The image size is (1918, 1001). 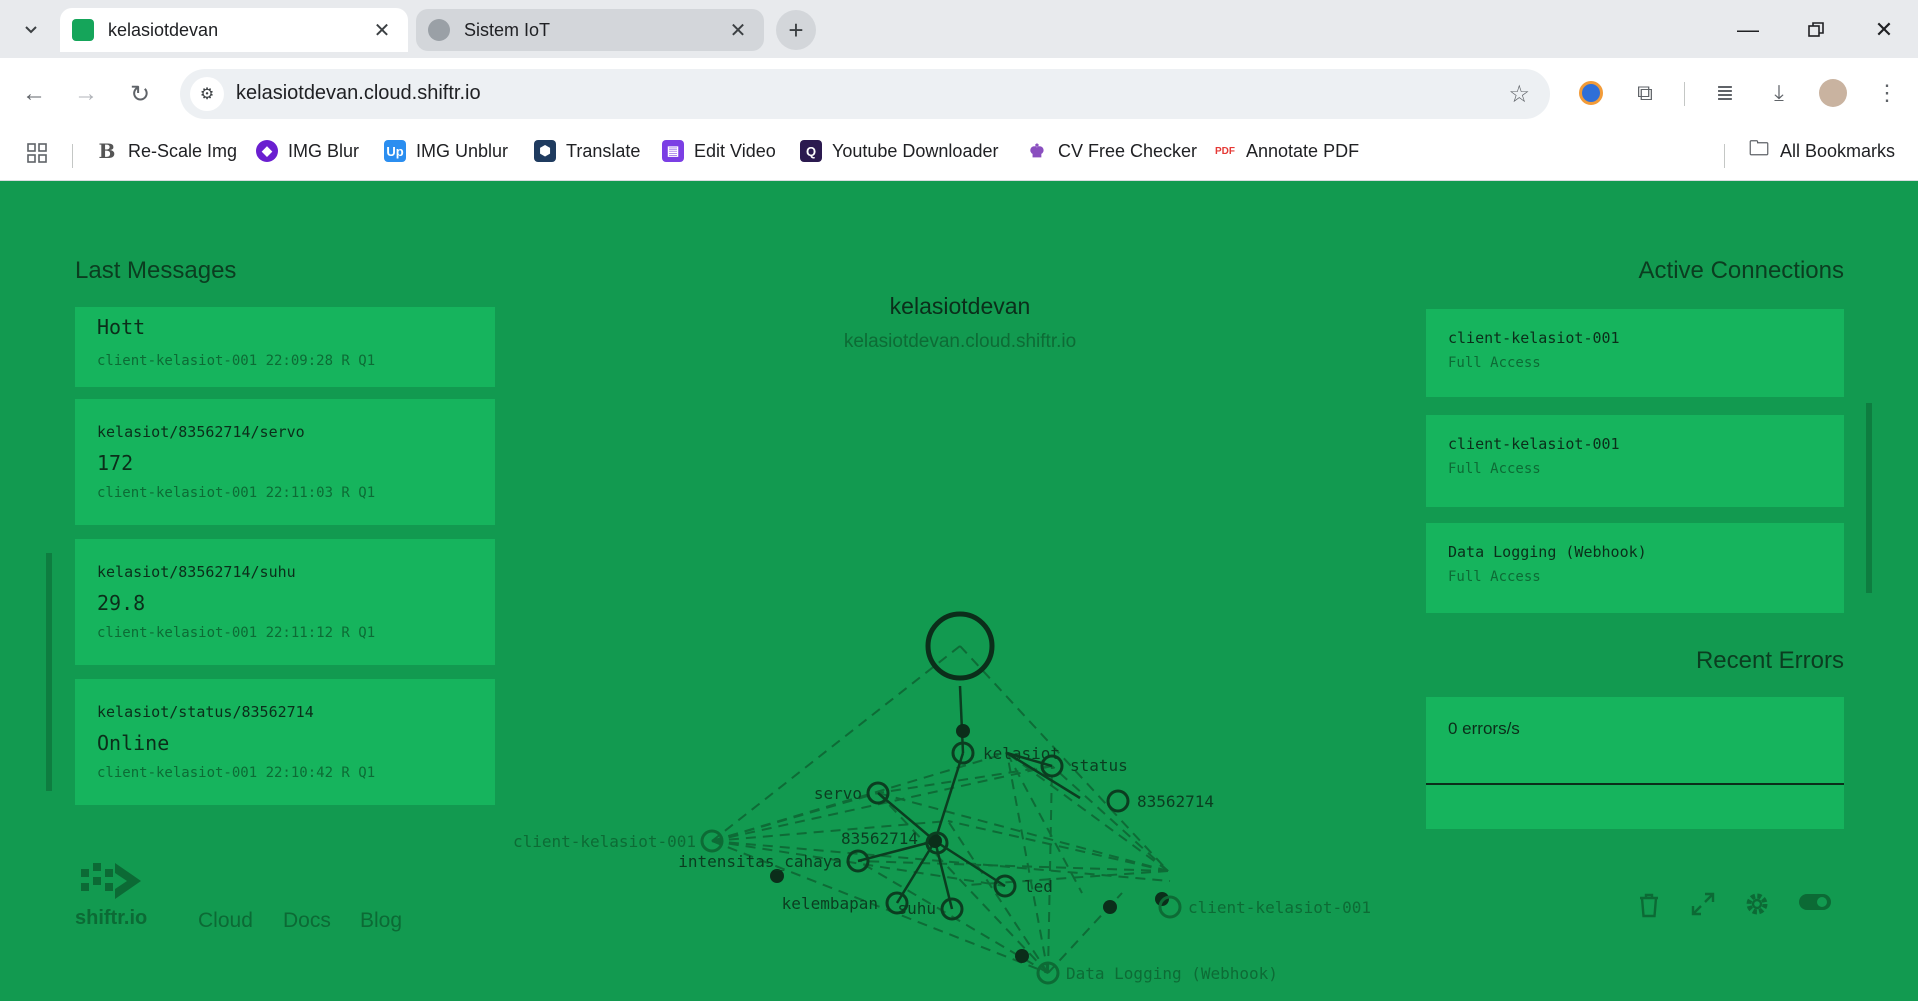 What do you see at coordinates (865, 94) in the screenshot?
I see `address-bar: ⚙ kelasiotdevan.cloud.shiftr.io ☆` at bounding box center [865, 94].